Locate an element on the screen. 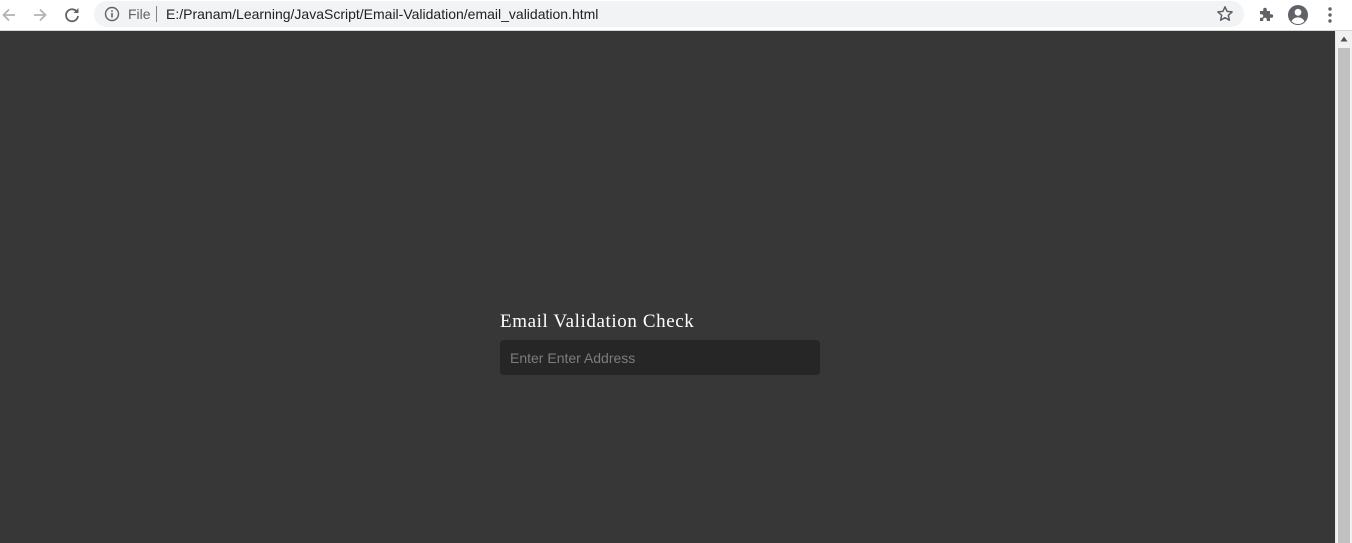  arrow-left-icon is located at coordinates (8, 15).